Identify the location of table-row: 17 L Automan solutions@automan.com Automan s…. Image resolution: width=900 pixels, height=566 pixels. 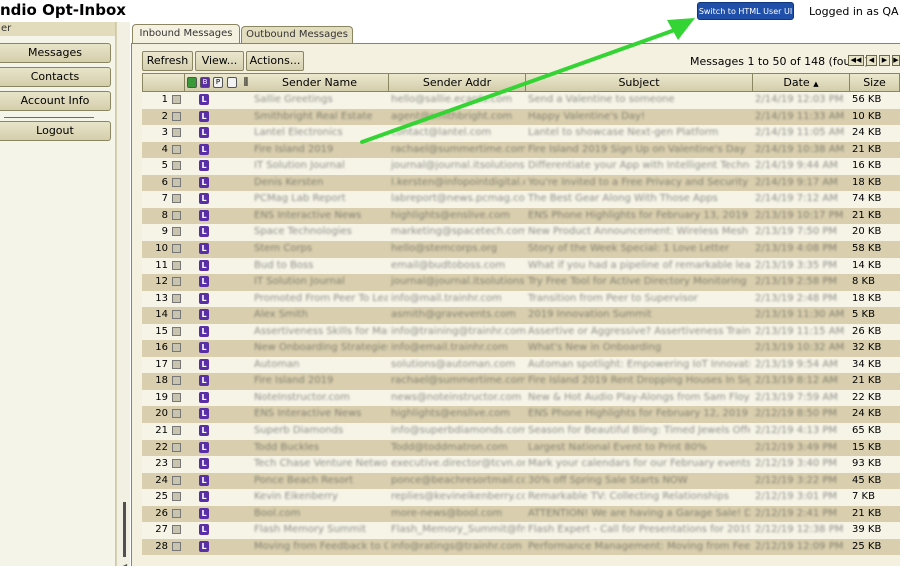
(521, 365).